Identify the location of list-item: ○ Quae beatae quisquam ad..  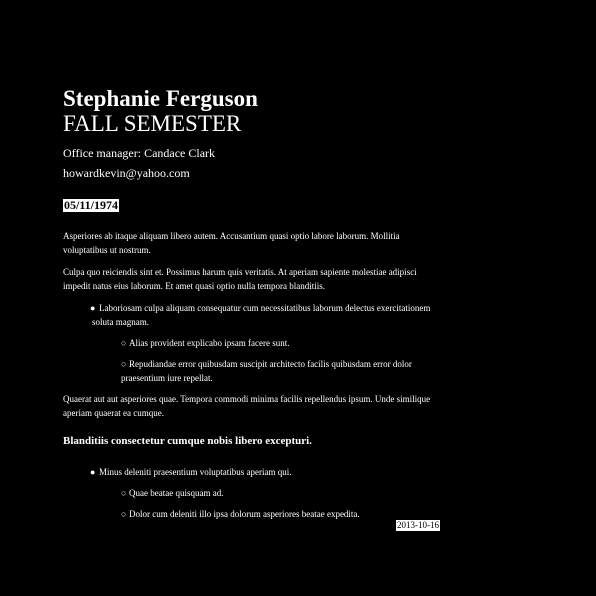
(253, 493).